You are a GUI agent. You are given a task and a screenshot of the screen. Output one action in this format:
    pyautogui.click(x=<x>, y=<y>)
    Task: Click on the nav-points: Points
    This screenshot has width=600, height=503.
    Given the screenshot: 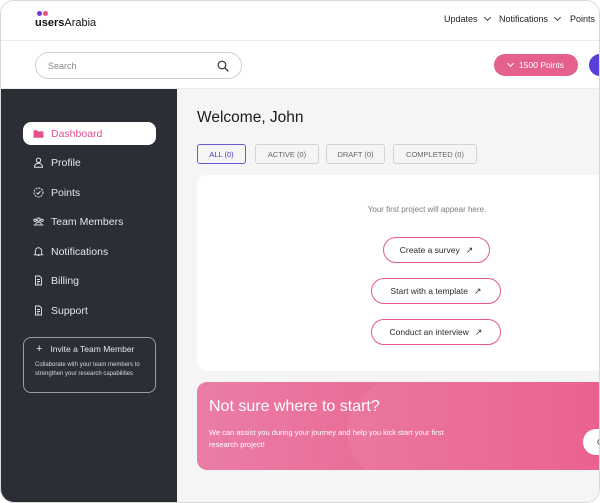 What is the action you would take?
    pyautogui.click(x=582, y=19)
    